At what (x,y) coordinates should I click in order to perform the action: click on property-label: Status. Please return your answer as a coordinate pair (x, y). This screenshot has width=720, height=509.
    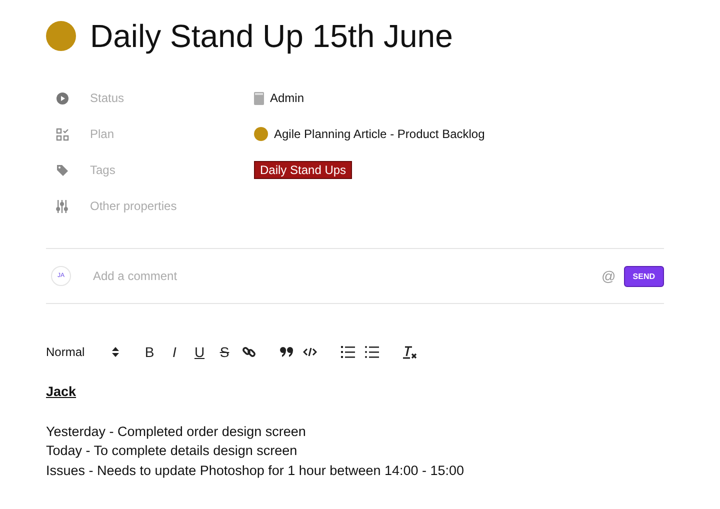
    Looking at the image, I should click on (108, 98).